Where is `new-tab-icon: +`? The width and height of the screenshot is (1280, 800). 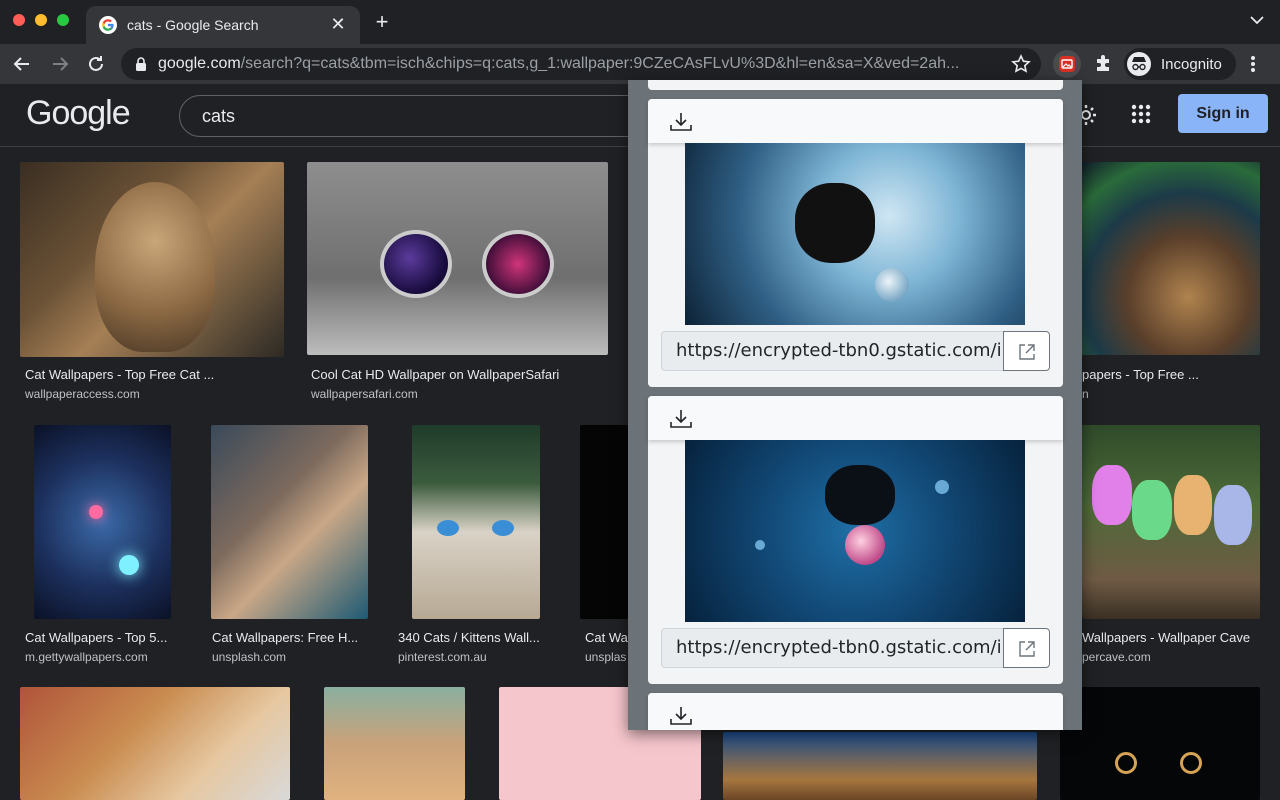
new-tab-icon: + is located at coordinates (382, 22).